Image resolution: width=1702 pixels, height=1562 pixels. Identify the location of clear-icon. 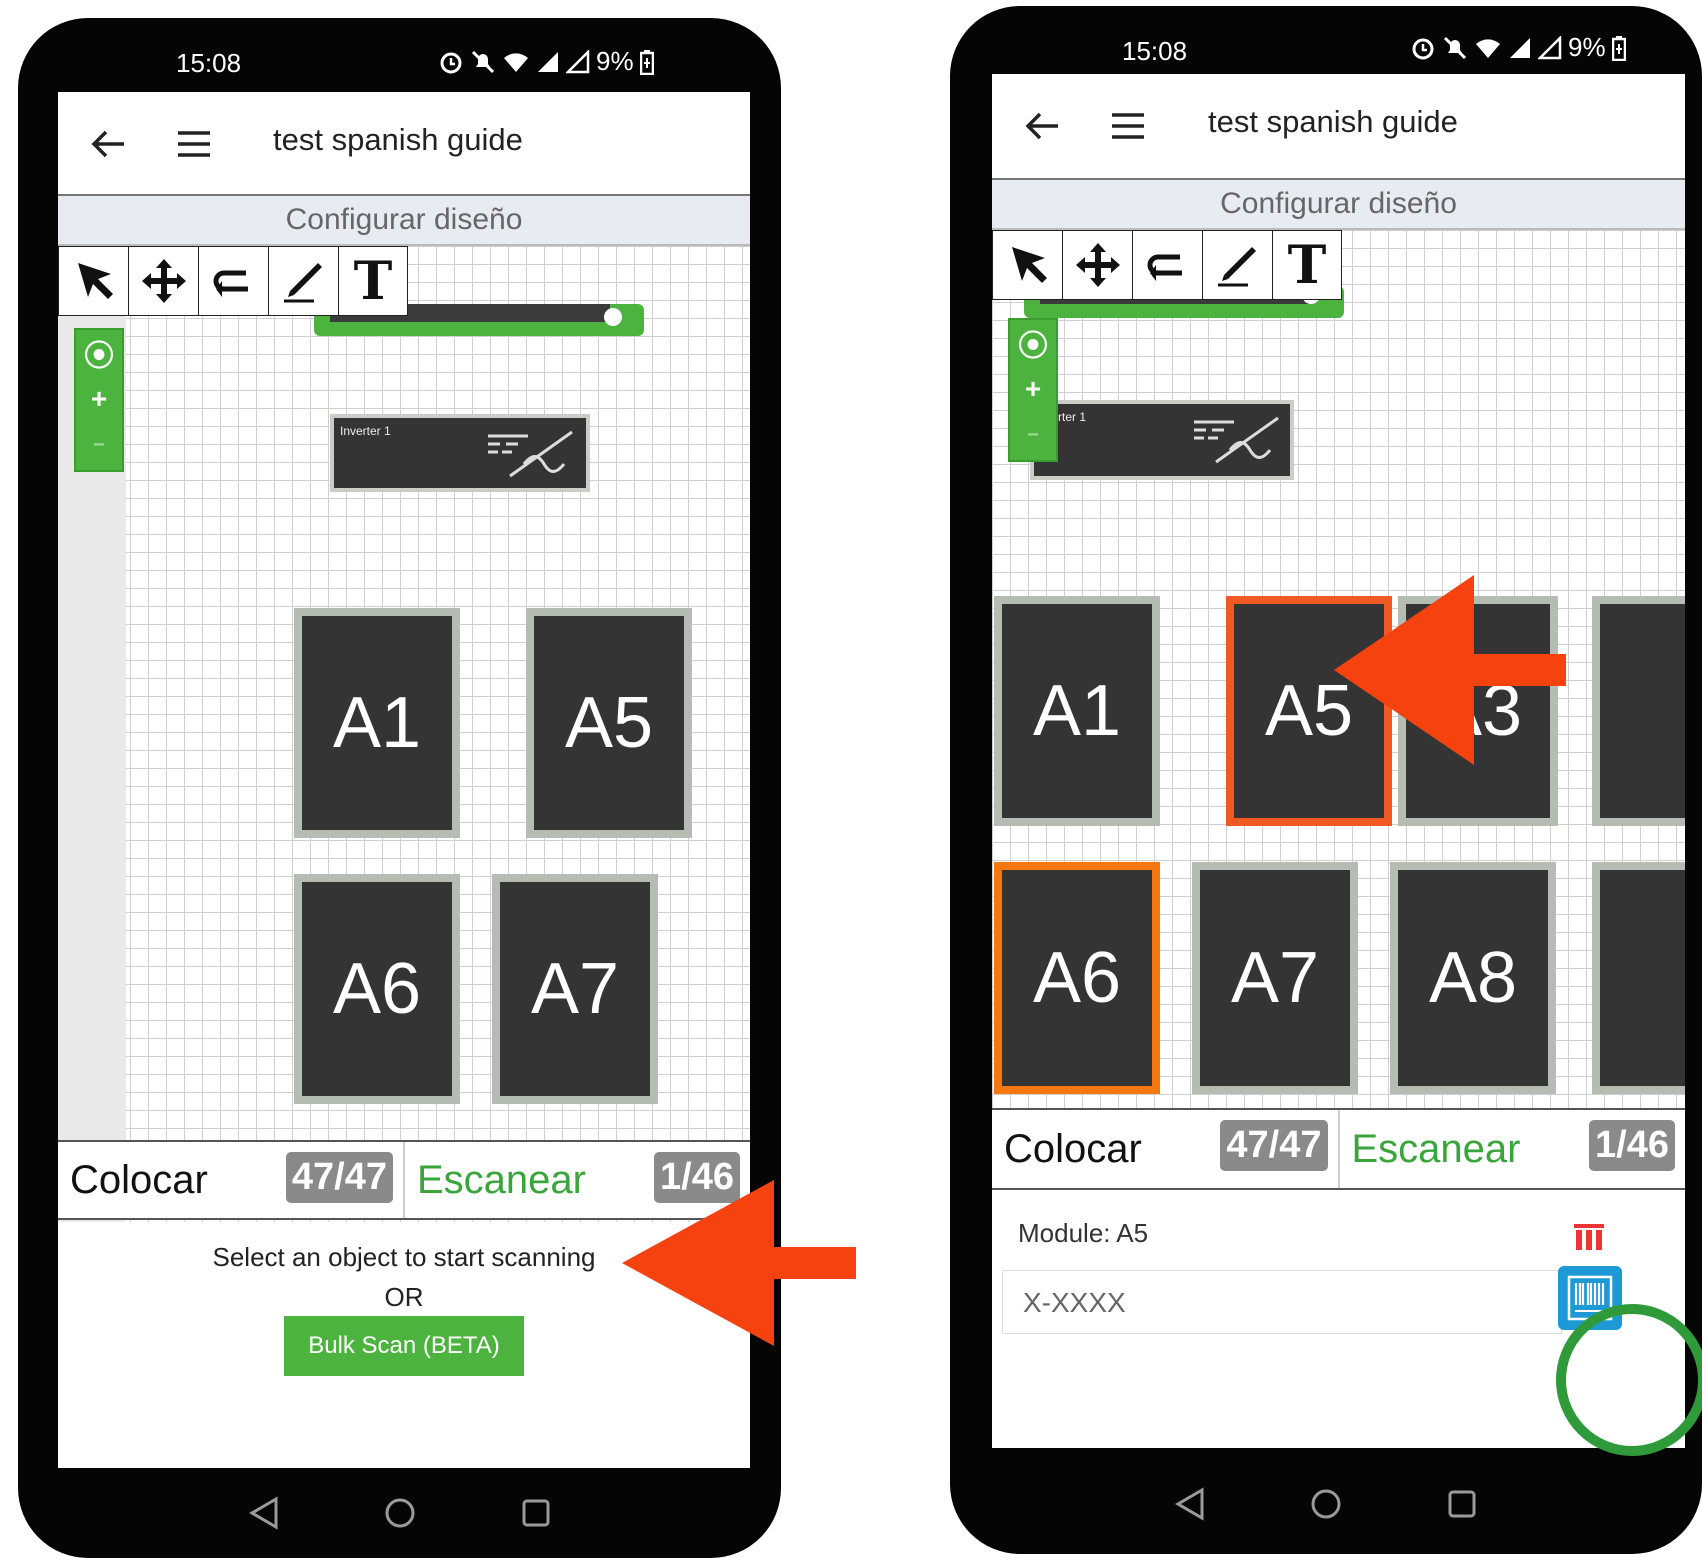
(1589, 1237).